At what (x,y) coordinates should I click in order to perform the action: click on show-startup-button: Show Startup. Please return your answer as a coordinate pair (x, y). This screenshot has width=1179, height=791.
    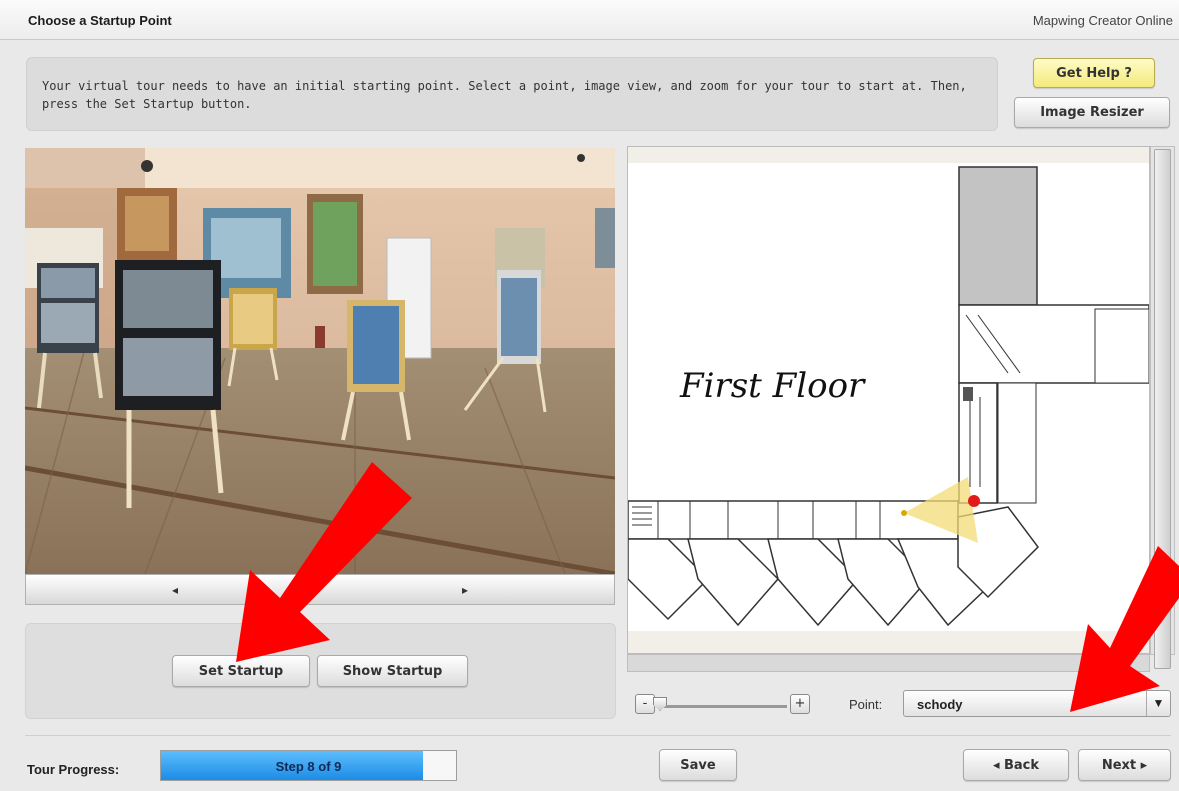
    Looking at the image, I should click on (392, 671).